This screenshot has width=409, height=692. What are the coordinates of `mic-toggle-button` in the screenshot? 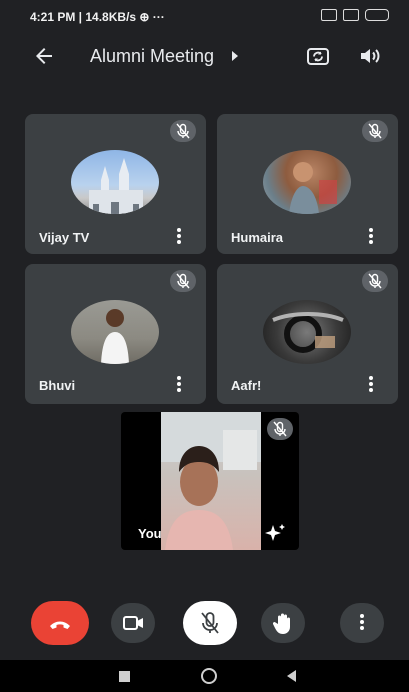 It's located at (210, 623).